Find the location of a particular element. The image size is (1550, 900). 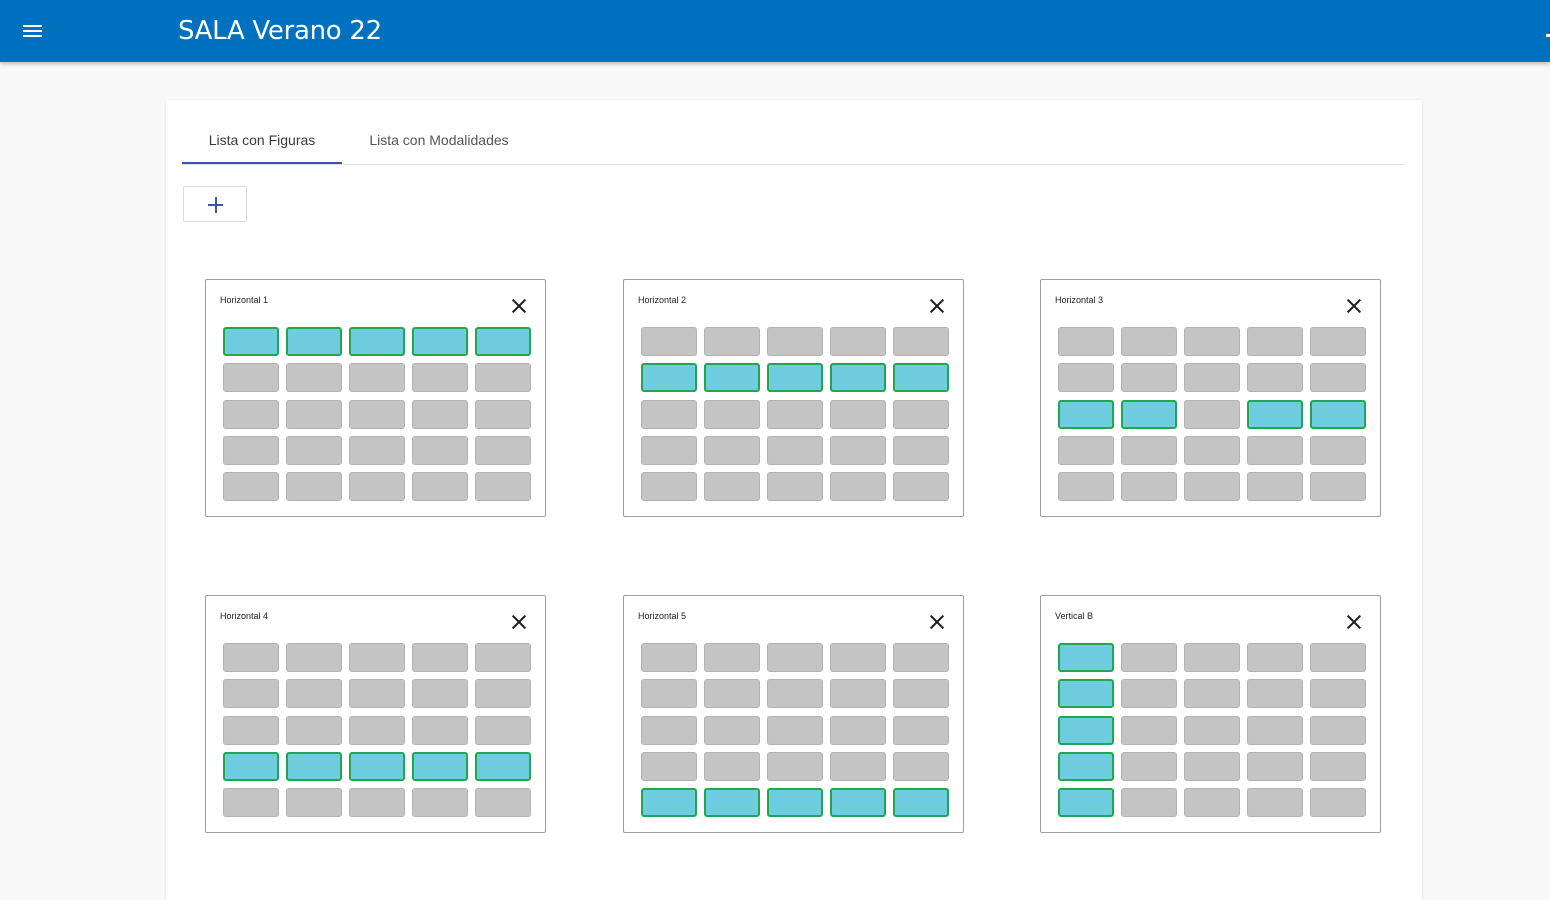

figure-card: Horizontal 3 is located at coordinates (1210, 398).